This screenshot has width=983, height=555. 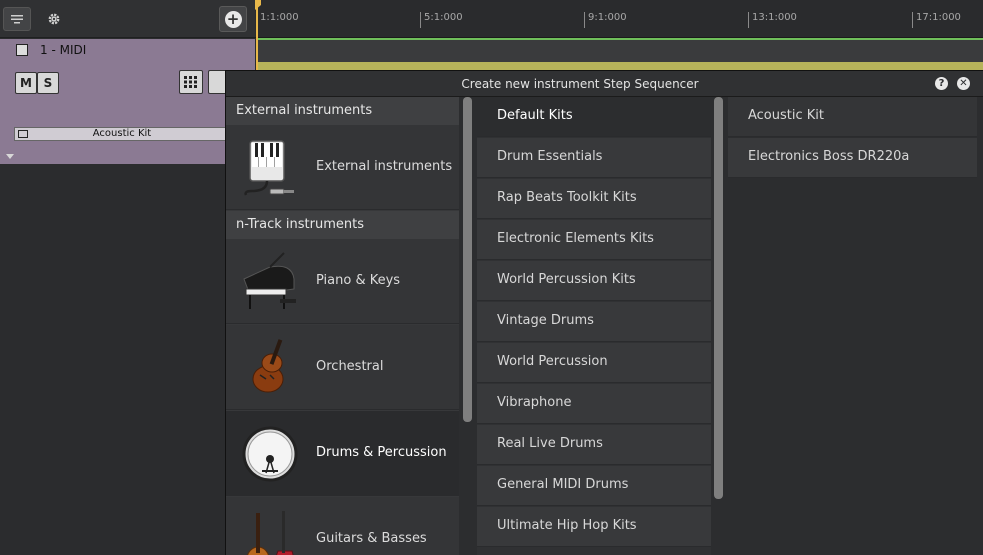 I want to click on midi-clip, so click(x=620, y=66).